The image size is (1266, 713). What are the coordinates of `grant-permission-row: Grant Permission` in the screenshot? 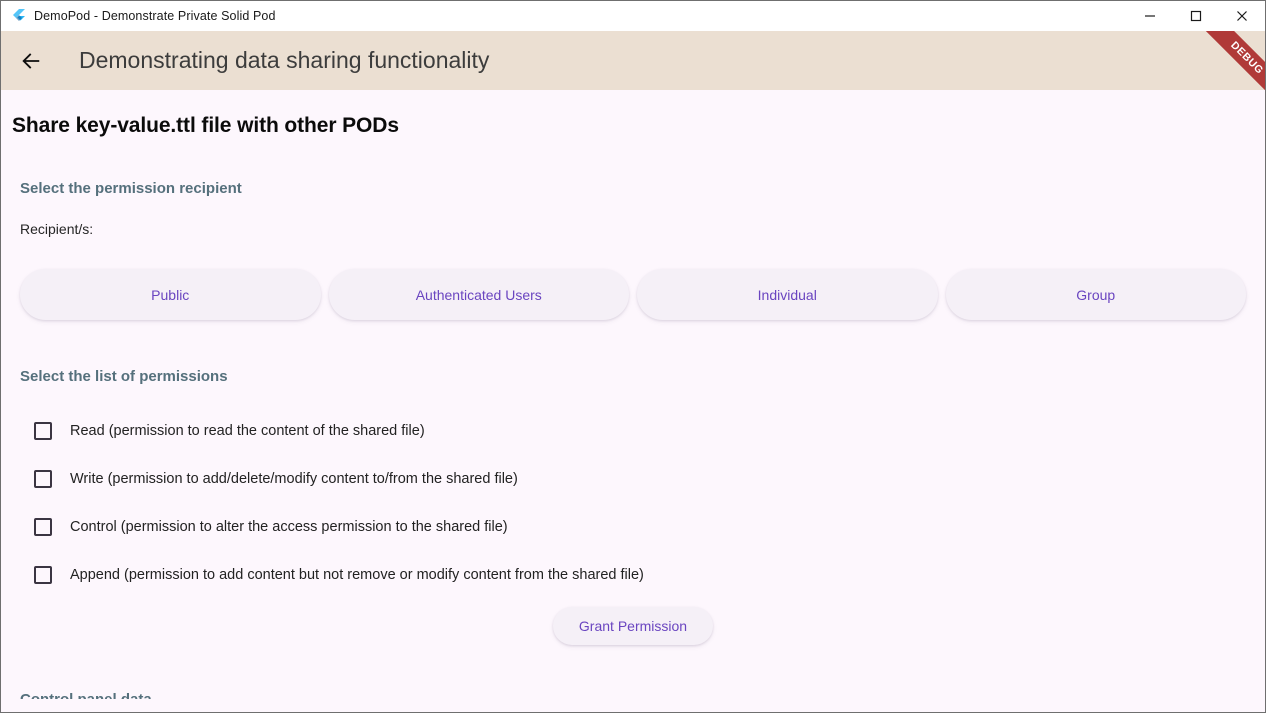 It's located at (633, 626).